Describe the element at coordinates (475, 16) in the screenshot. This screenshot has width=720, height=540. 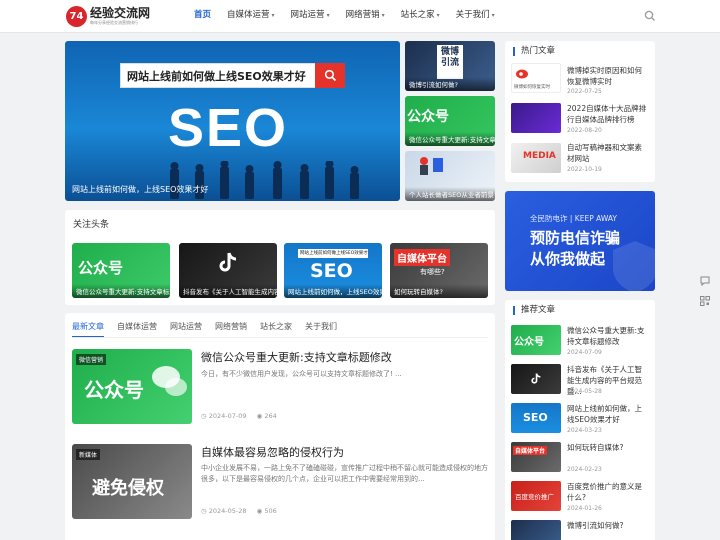
I see `nav-about: 关于我们 ▾` at that location.